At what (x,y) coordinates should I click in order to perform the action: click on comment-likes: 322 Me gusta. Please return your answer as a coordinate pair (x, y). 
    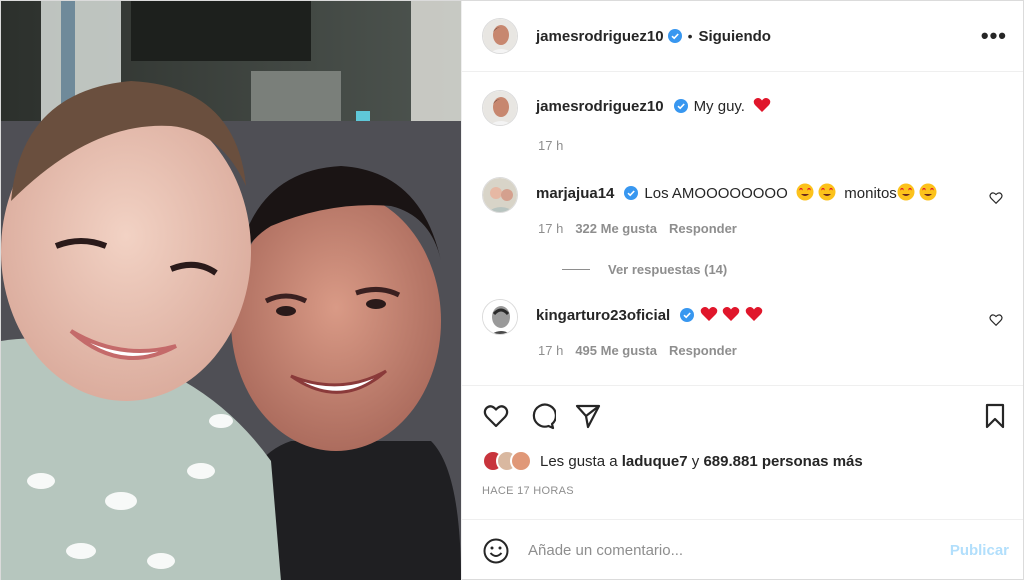
    Looking at the image, I should click on (616, 228).